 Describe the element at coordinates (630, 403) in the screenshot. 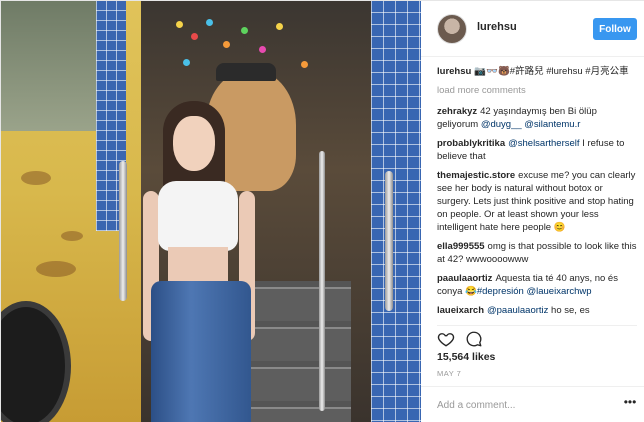

I see `ellipsis-icon: •••` at that location.